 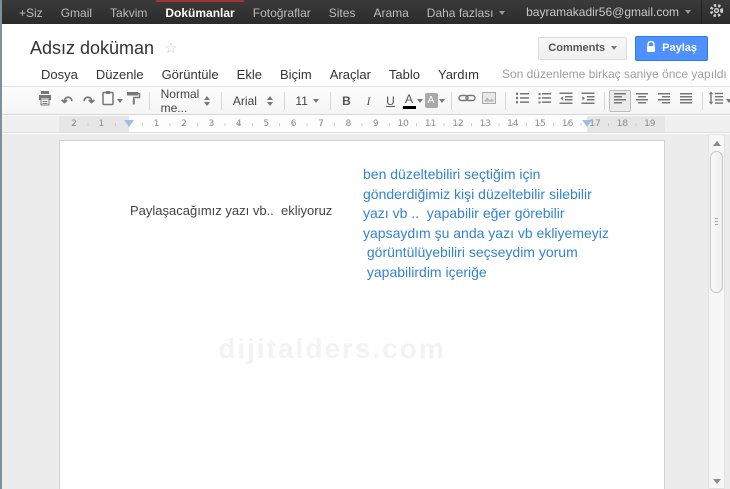 I want to click on paint-format-button, so click(x=133, y=101).